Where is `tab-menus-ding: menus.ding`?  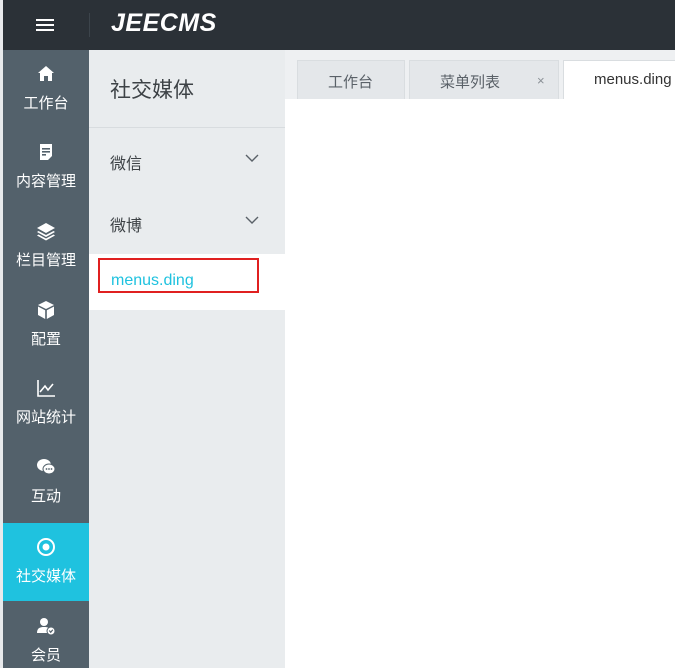 tab-menus-ding: menus.ding is located at coordinates (619, 79).